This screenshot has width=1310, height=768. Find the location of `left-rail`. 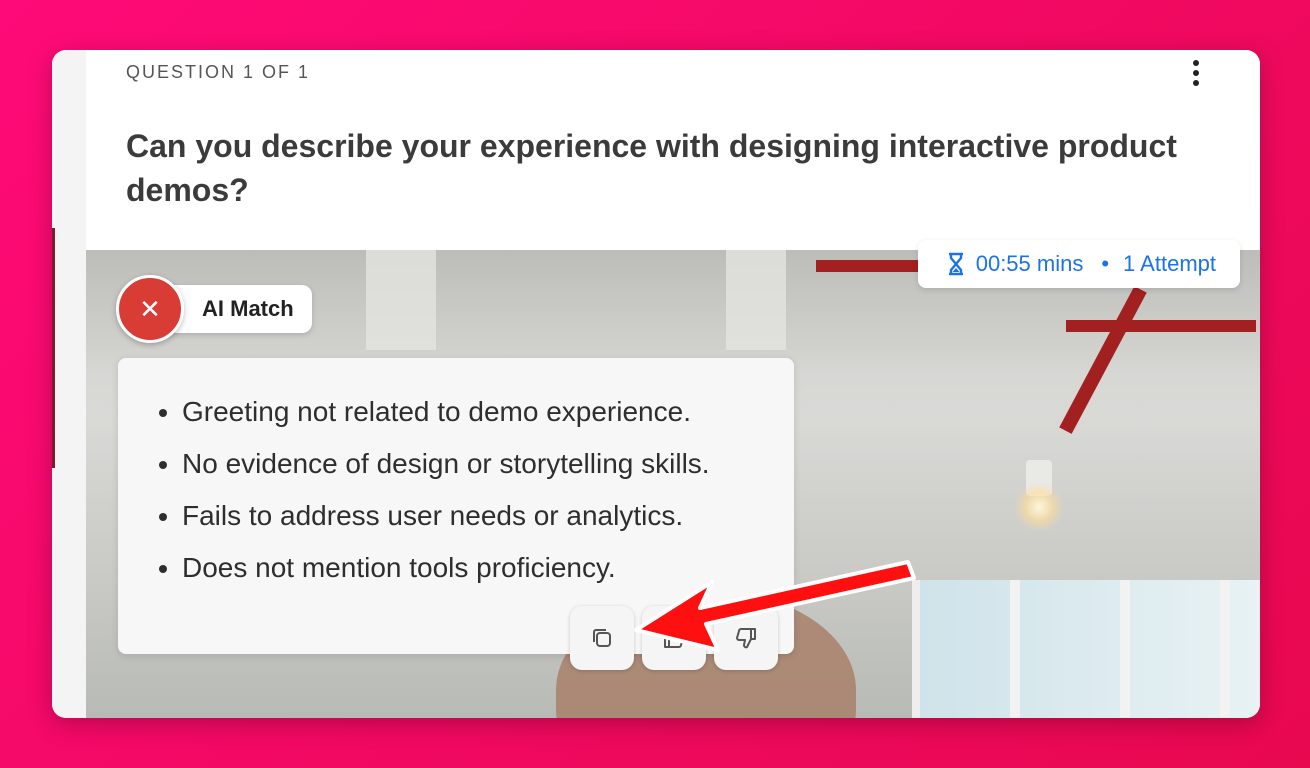

left-rail is located at coordinates (69, 384).